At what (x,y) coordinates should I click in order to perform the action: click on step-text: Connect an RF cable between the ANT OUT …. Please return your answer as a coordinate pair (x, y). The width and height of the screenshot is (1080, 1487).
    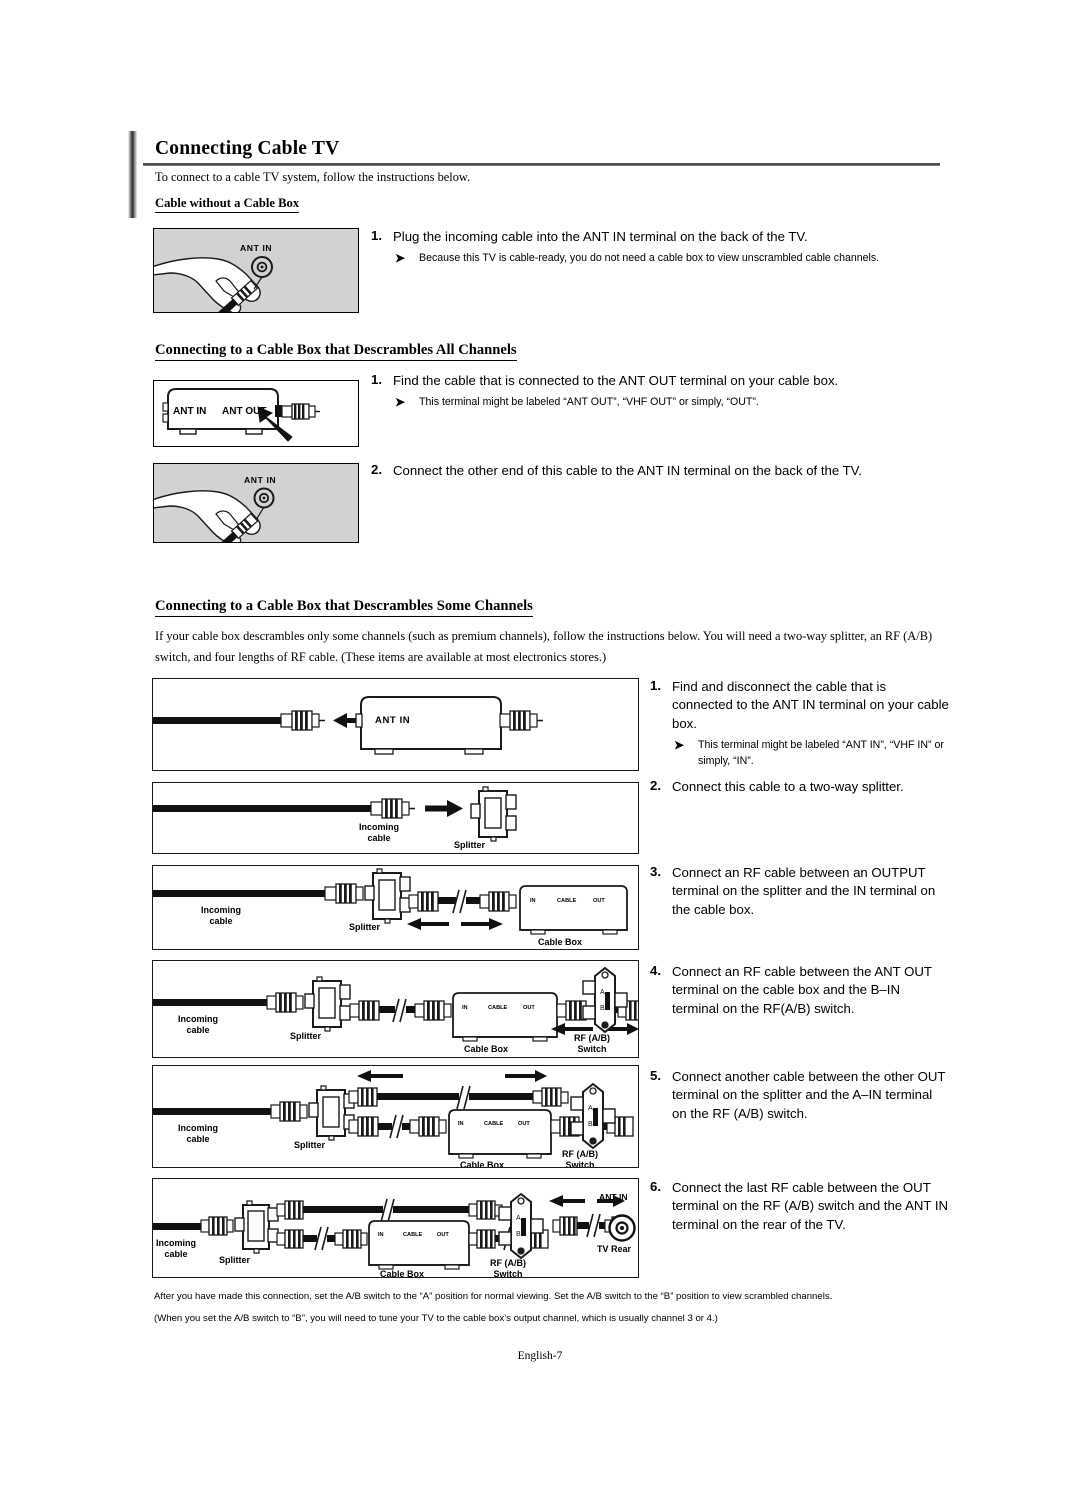
    Looking at the image, I should click on (802, 990).